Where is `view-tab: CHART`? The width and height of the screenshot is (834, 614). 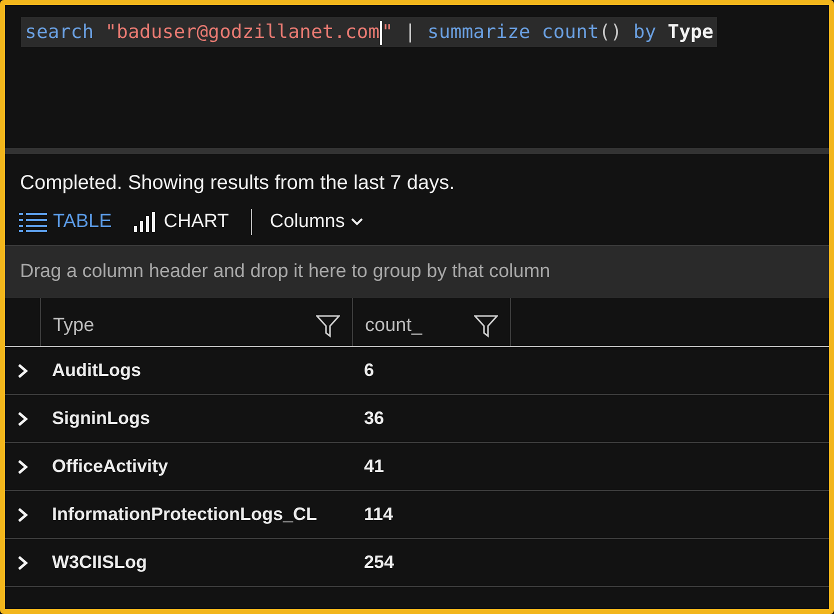
view-tab: CHART is located at coordinates (181, 222).